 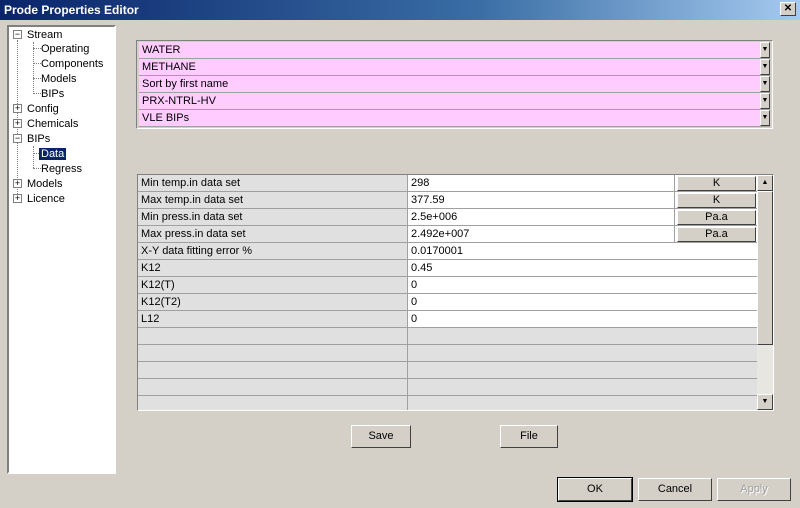 I want to click on property-label: X-Y data fitting error %, so click(x=273, y=251).